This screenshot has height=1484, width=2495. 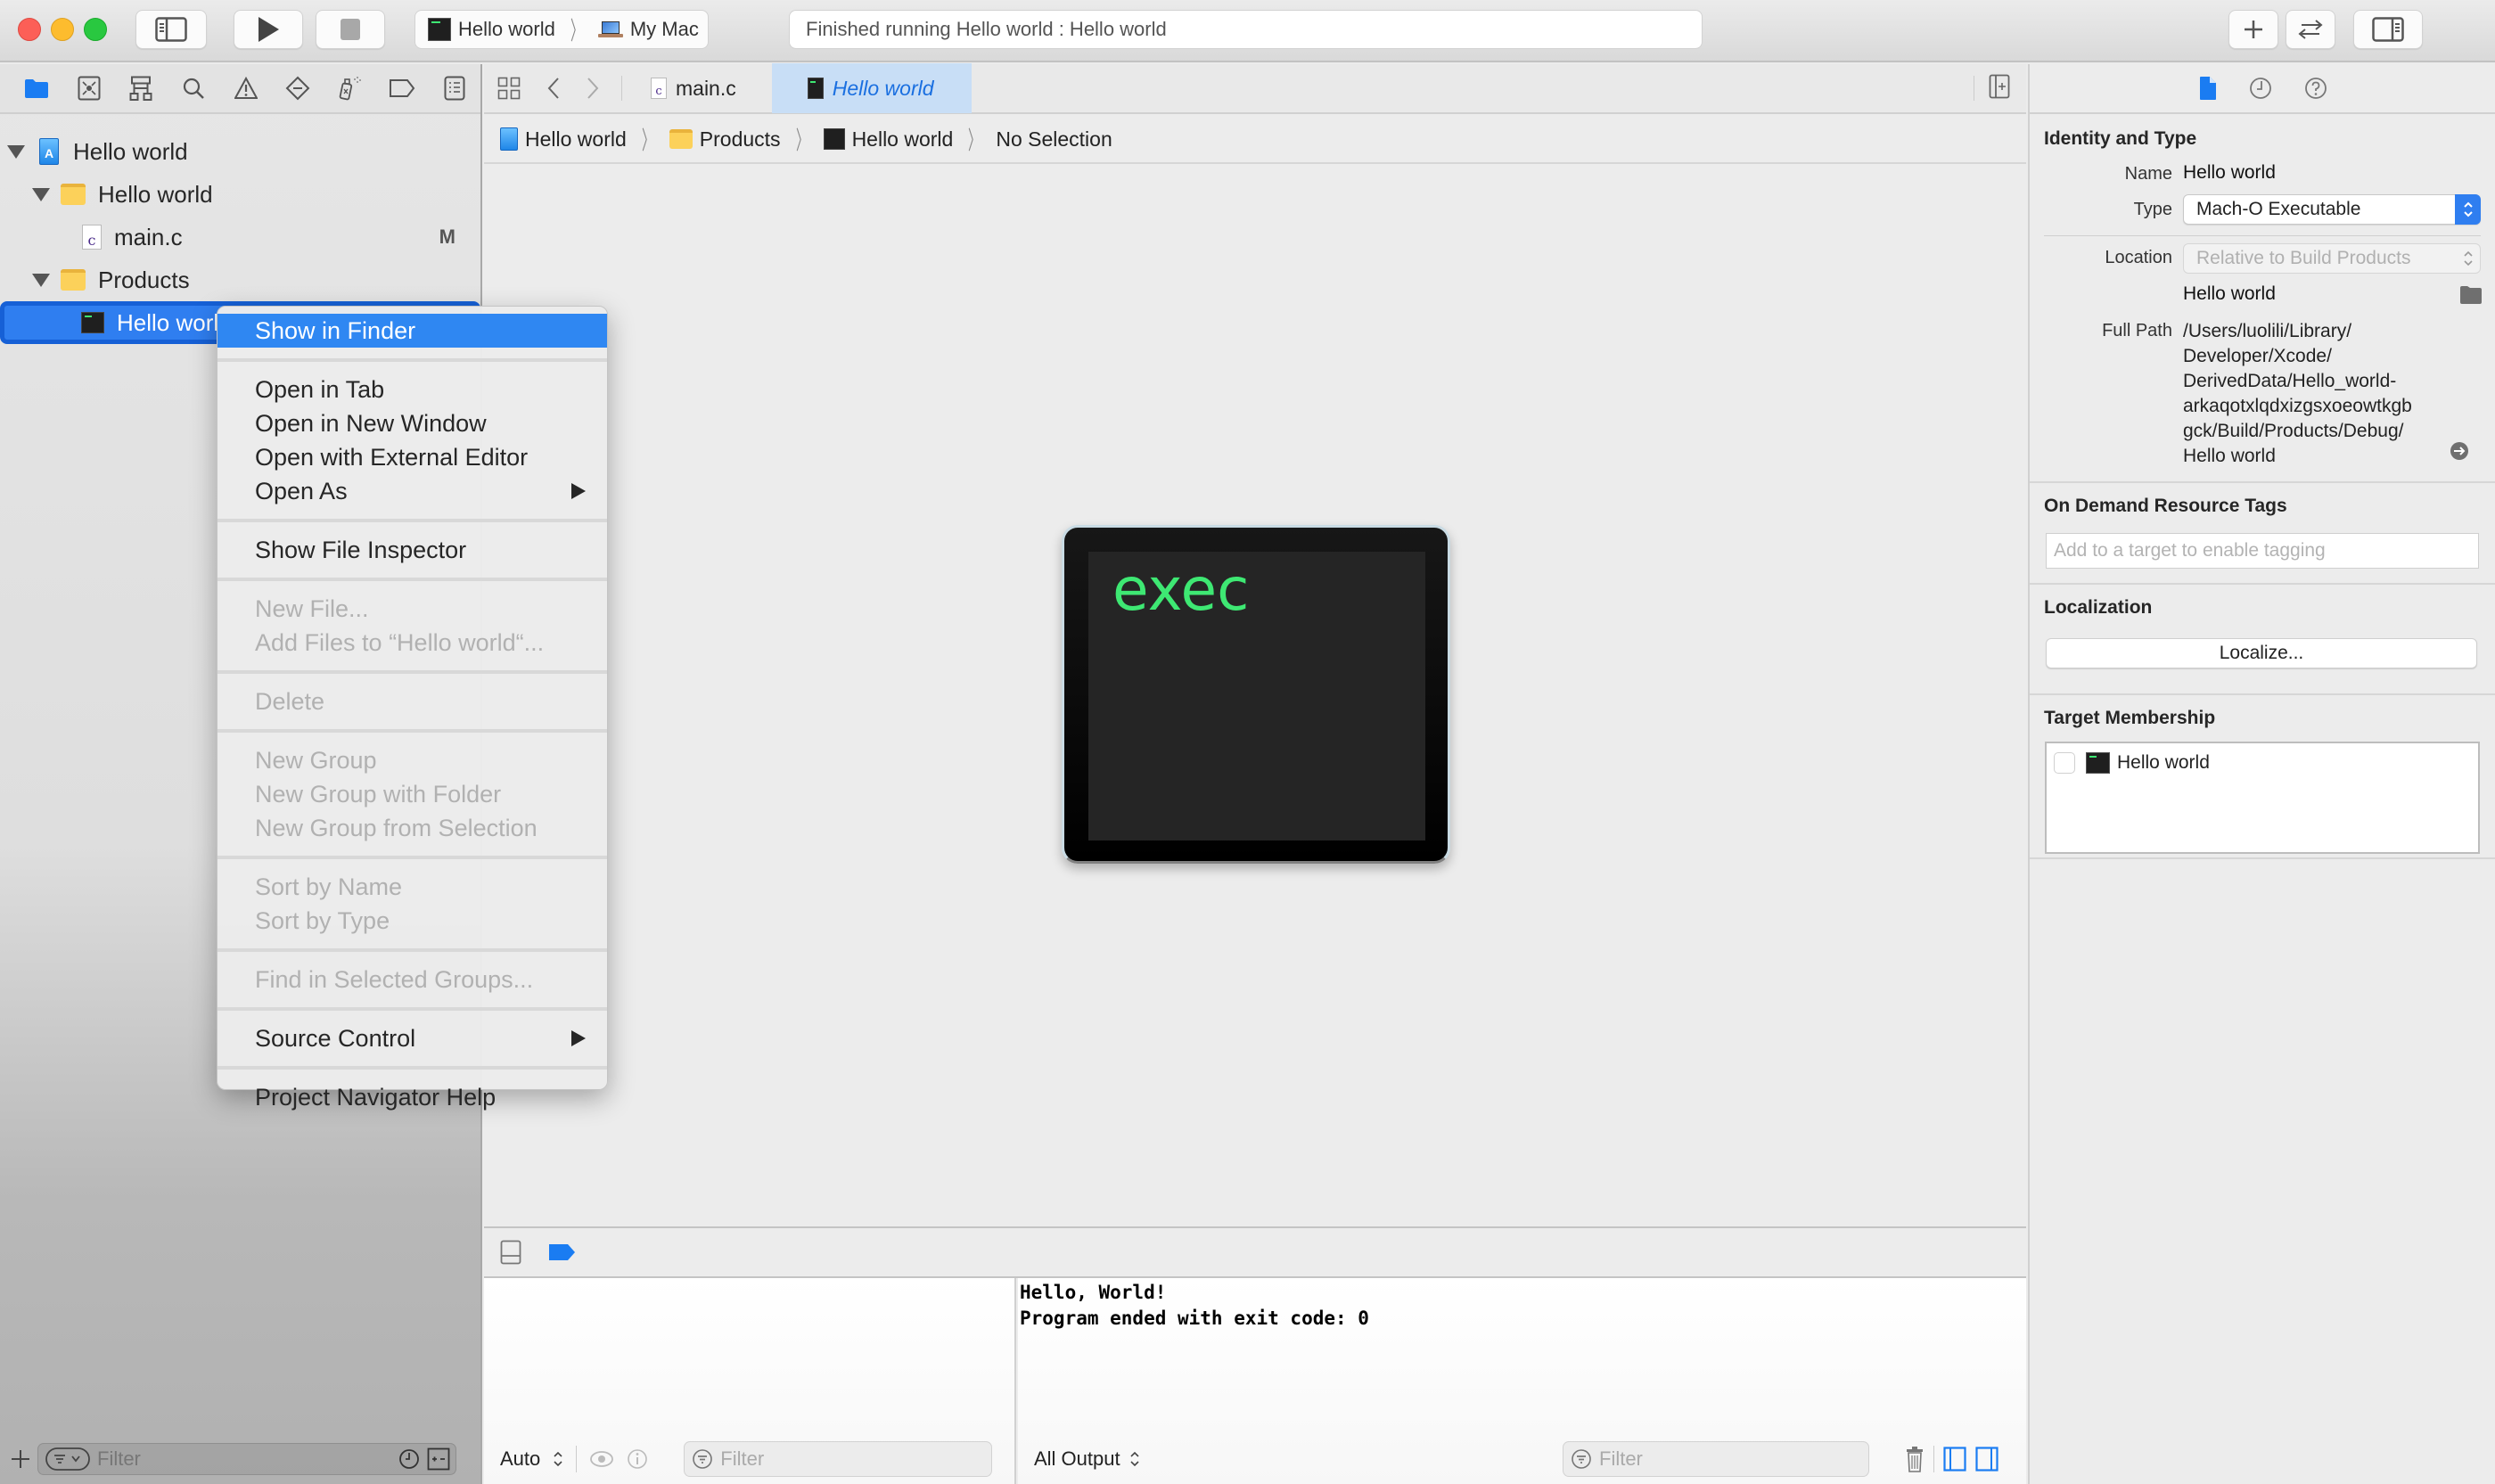 I want to click on tree-item-group: Products, so click(x=240, y=279).